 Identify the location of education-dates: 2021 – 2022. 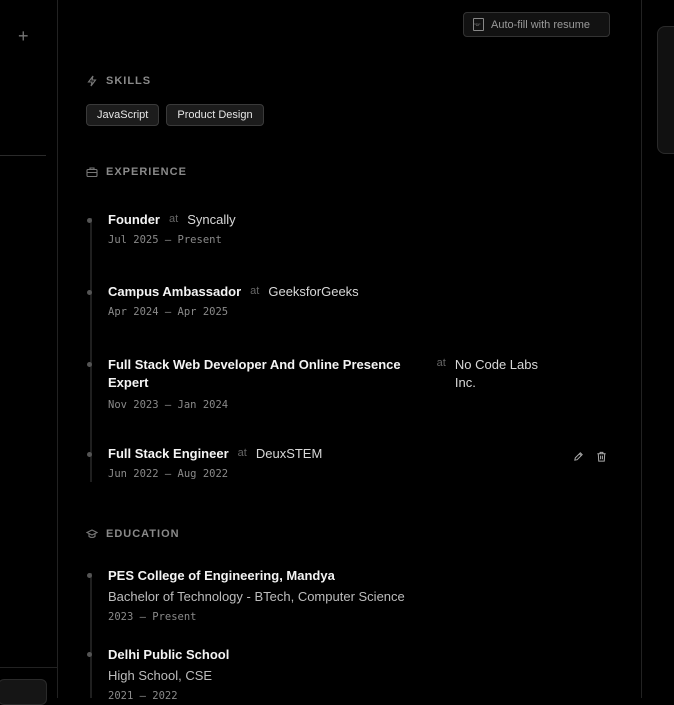
(143, 696).